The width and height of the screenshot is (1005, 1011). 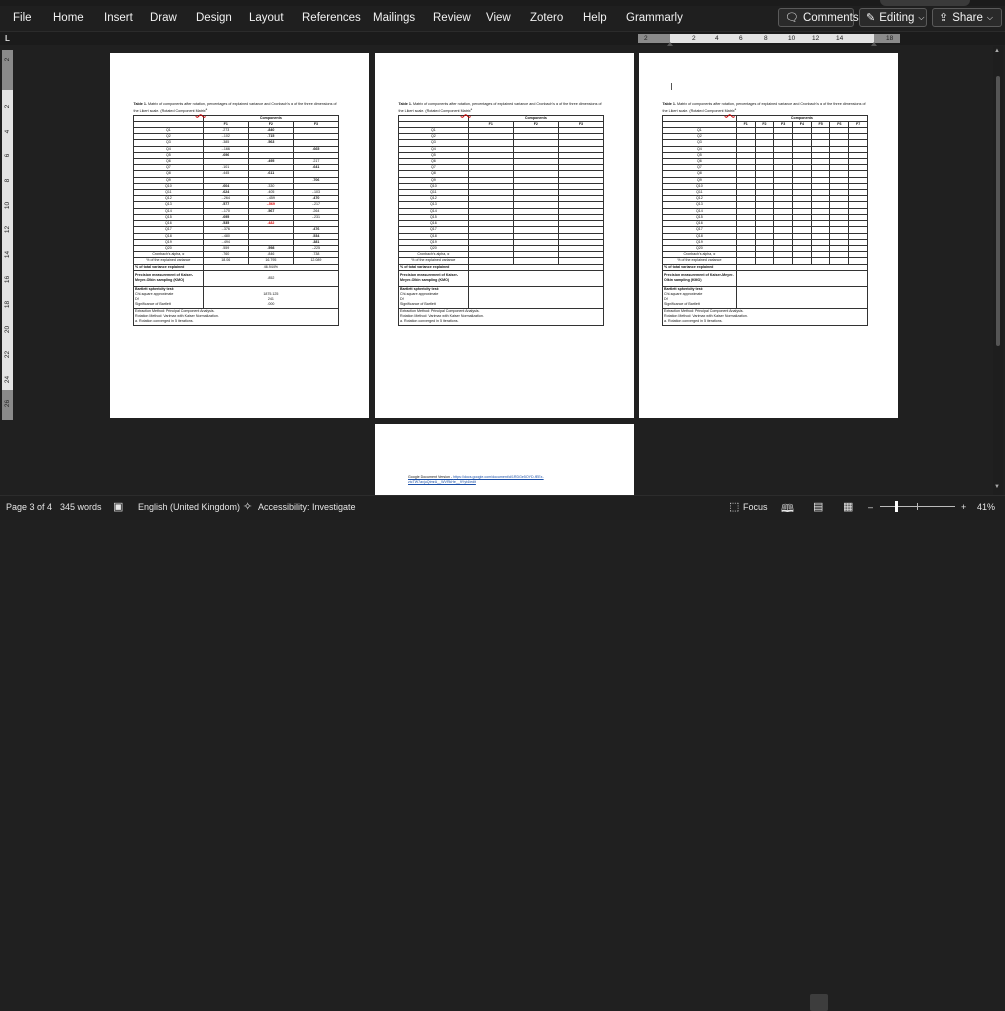 I want to click on tab-grammarly: Grammarly, so click(x=654, y=18).